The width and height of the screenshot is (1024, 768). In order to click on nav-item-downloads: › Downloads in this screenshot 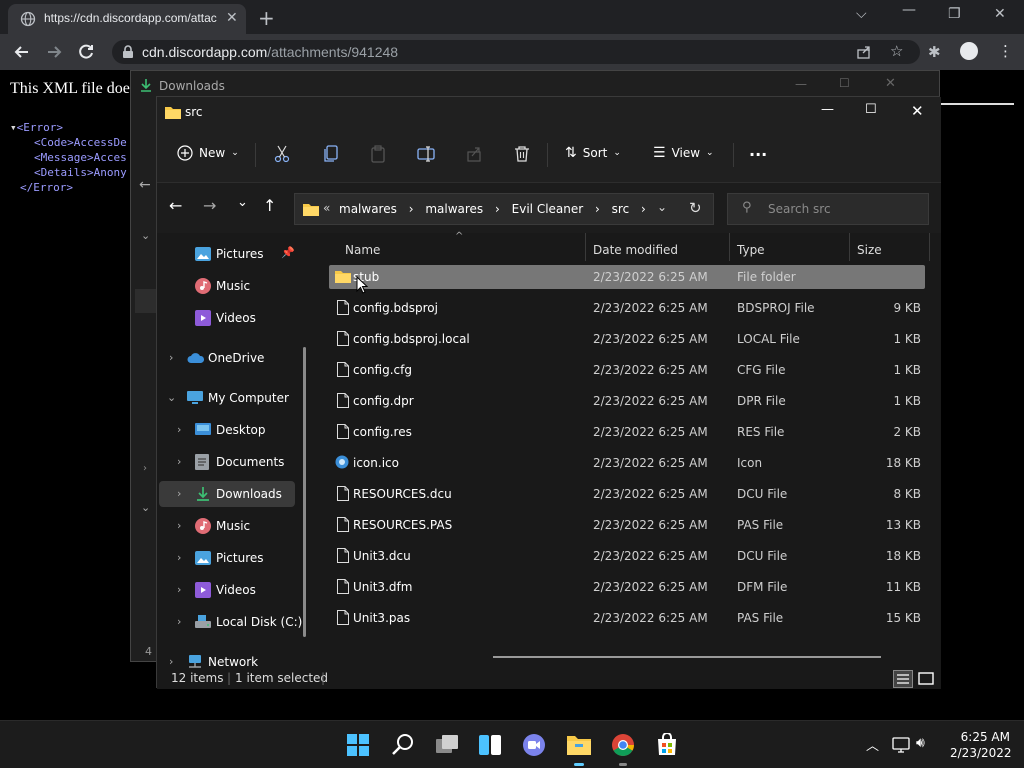, I will do `click(227, 494)`.